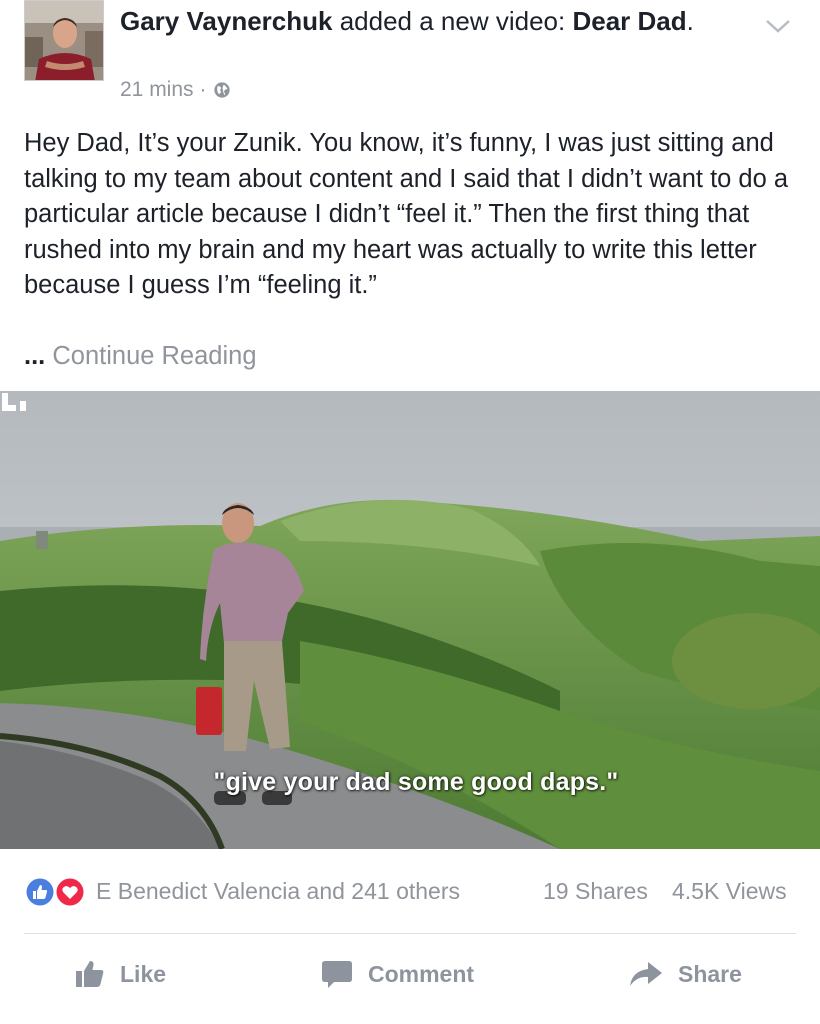 Image resolution: width=820 pixels, height=1024 pixels. What do you see at coordinates (729, 891) in the screenshot?
I see `views-count: 4.5K Views` at bounding box center [729, 891].